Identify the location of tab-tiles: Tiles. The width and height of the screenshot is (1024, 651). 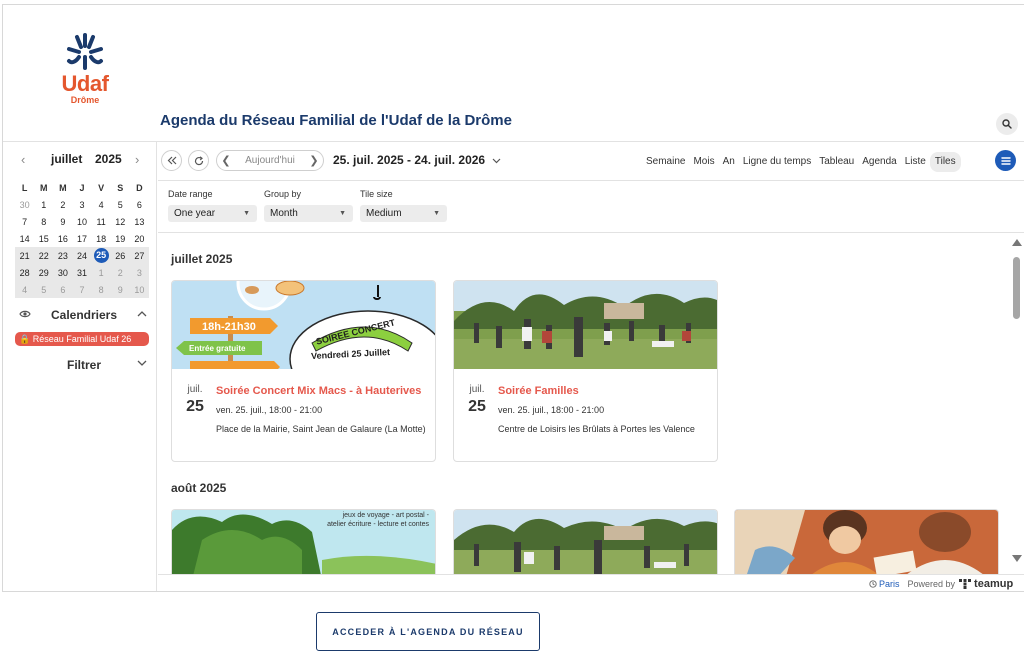
(945, 162).